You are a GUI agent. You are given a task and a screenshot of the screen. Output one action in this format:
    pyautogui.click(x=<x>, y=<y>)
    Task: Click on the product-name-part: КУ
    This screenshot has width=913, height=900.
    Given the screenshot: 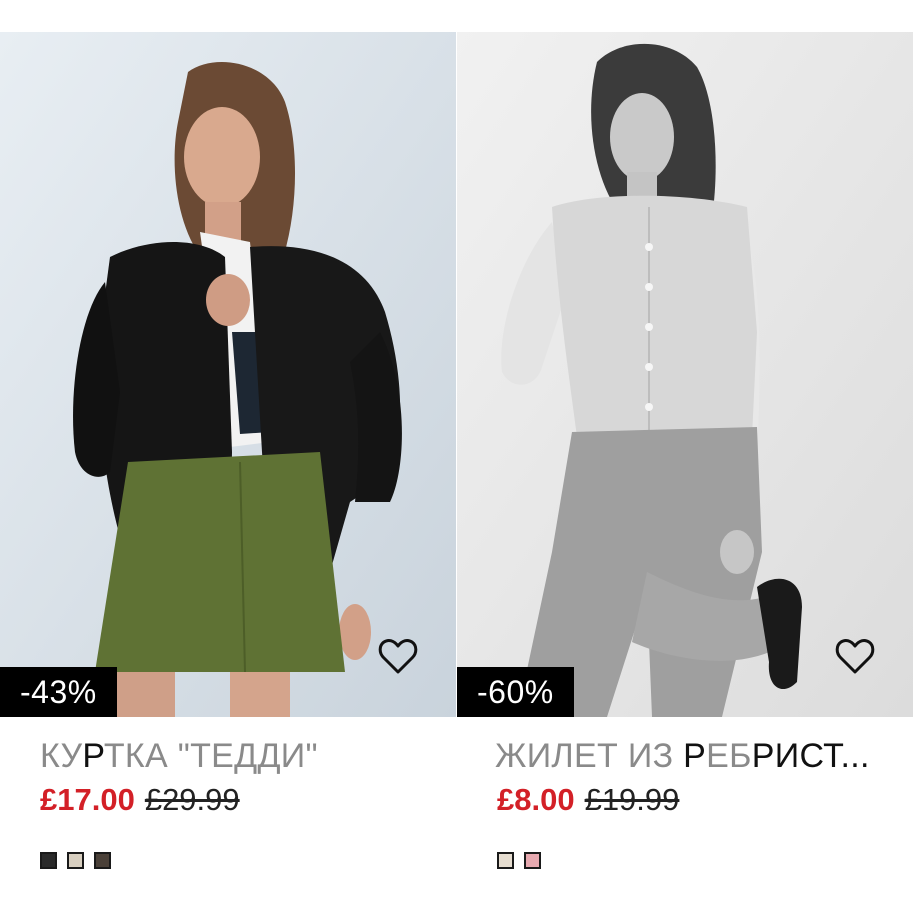 What is the action you would take?
    pyautogui.click(x=61, y=756)
    